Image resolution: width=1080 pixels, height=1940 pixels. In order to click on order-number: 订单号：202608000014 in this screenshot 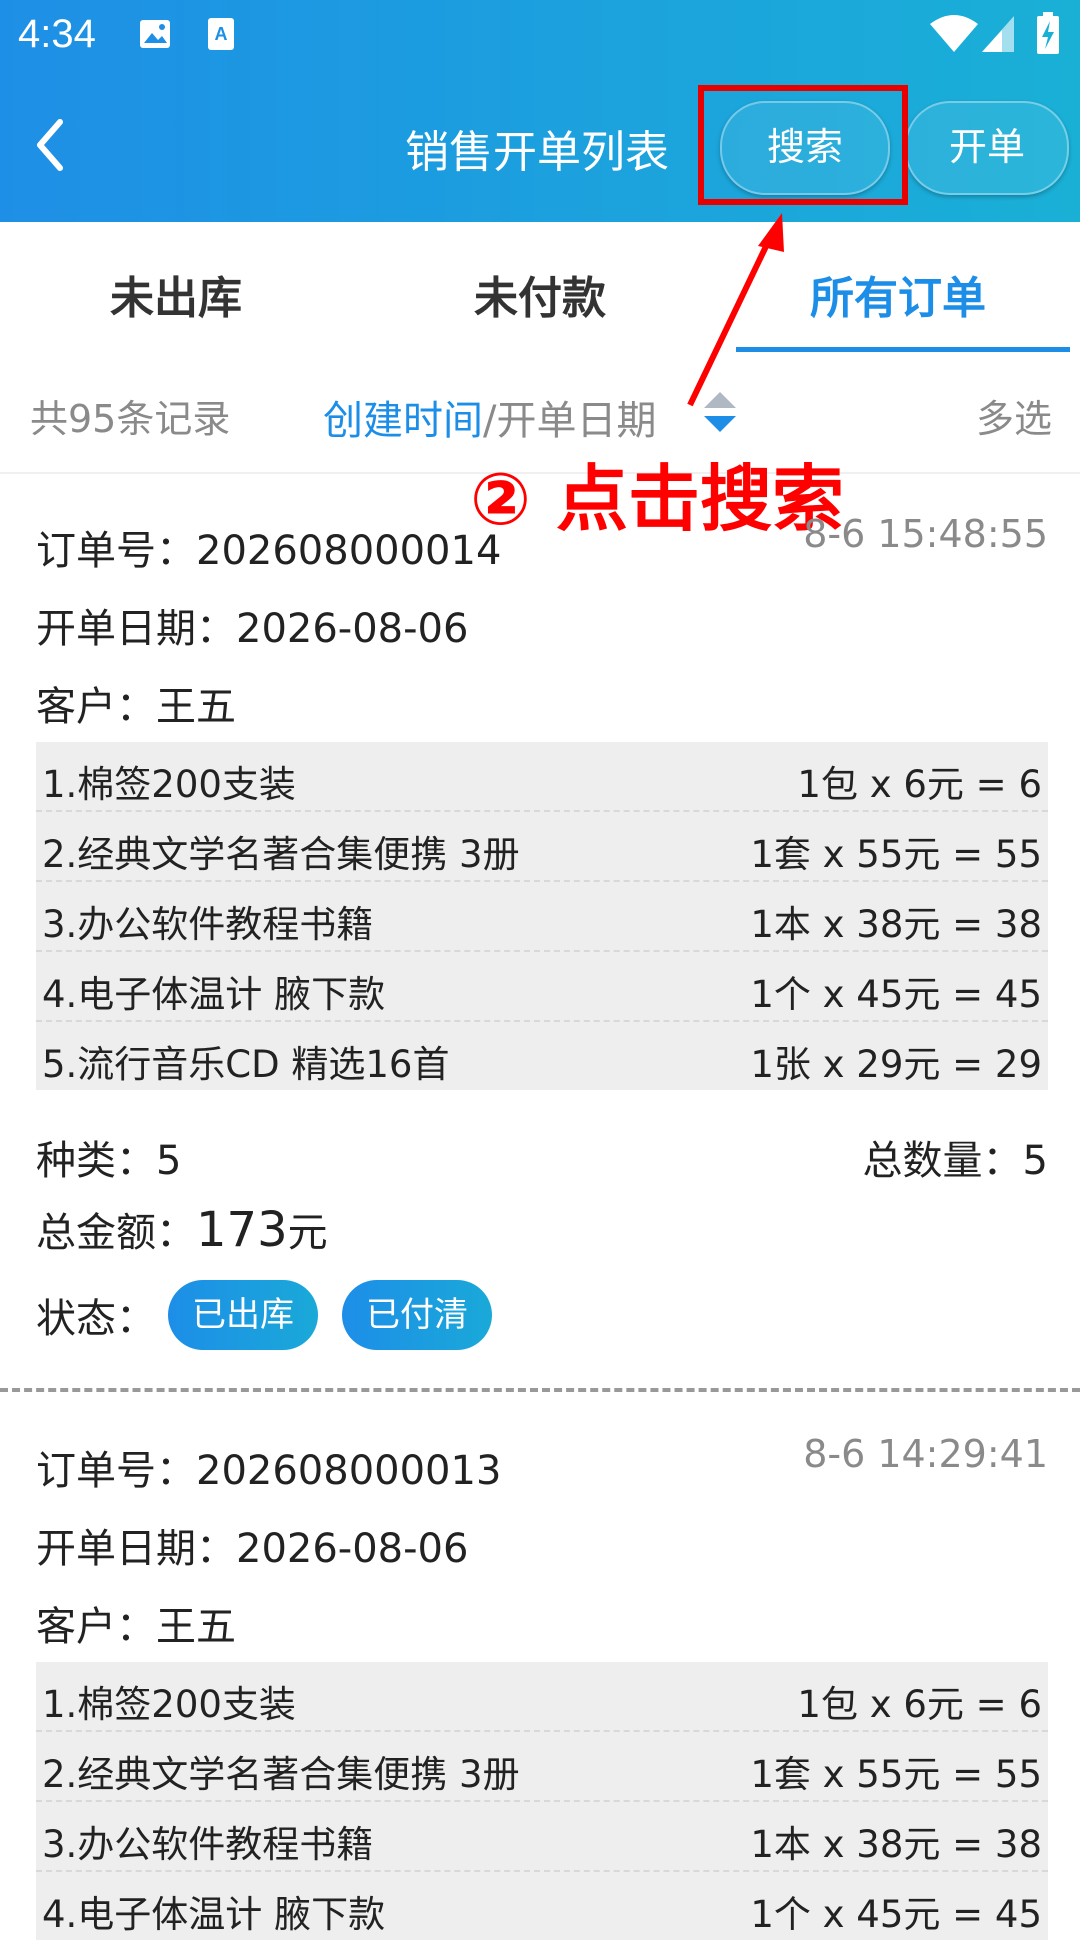, I will do `click(269, 551)`.